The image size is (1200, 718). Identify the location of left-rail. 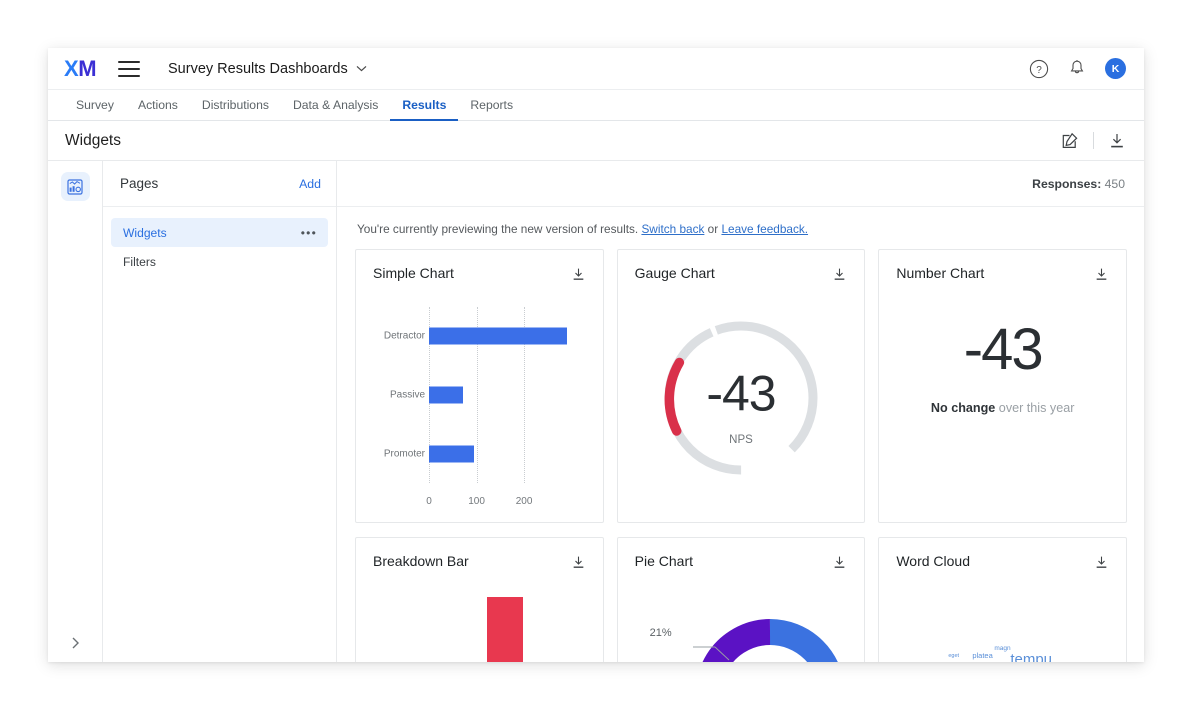
(75, 411).